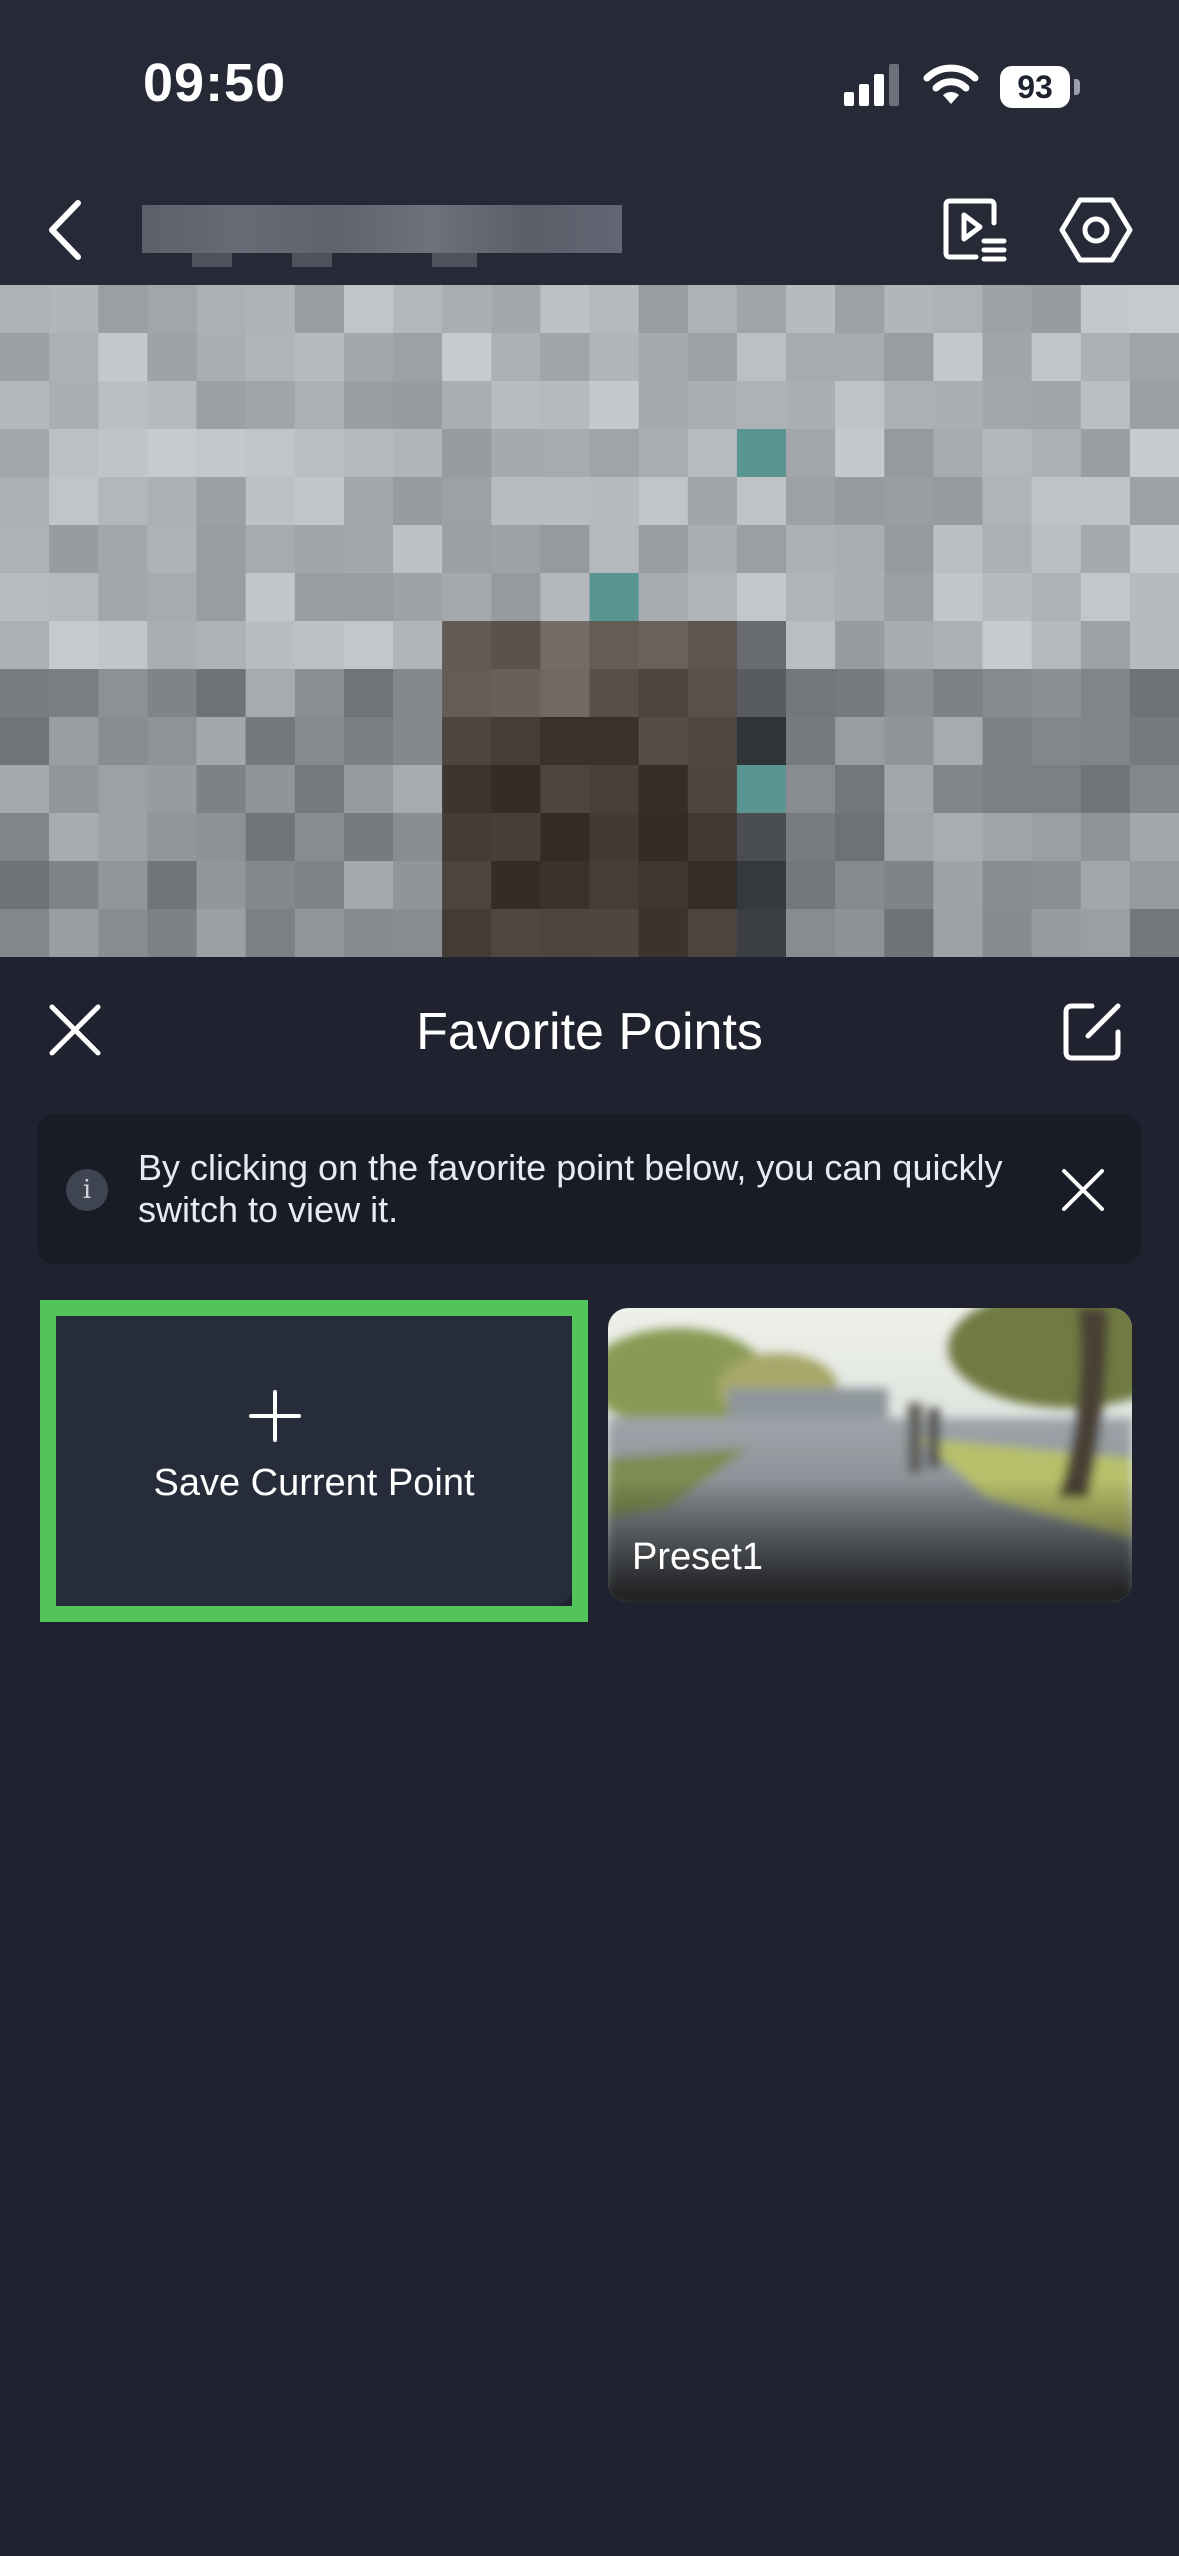 Image resolution: width=1179 pixels, height=2556 pixels. I want to click on edit-icon, so click(1093, 1031).